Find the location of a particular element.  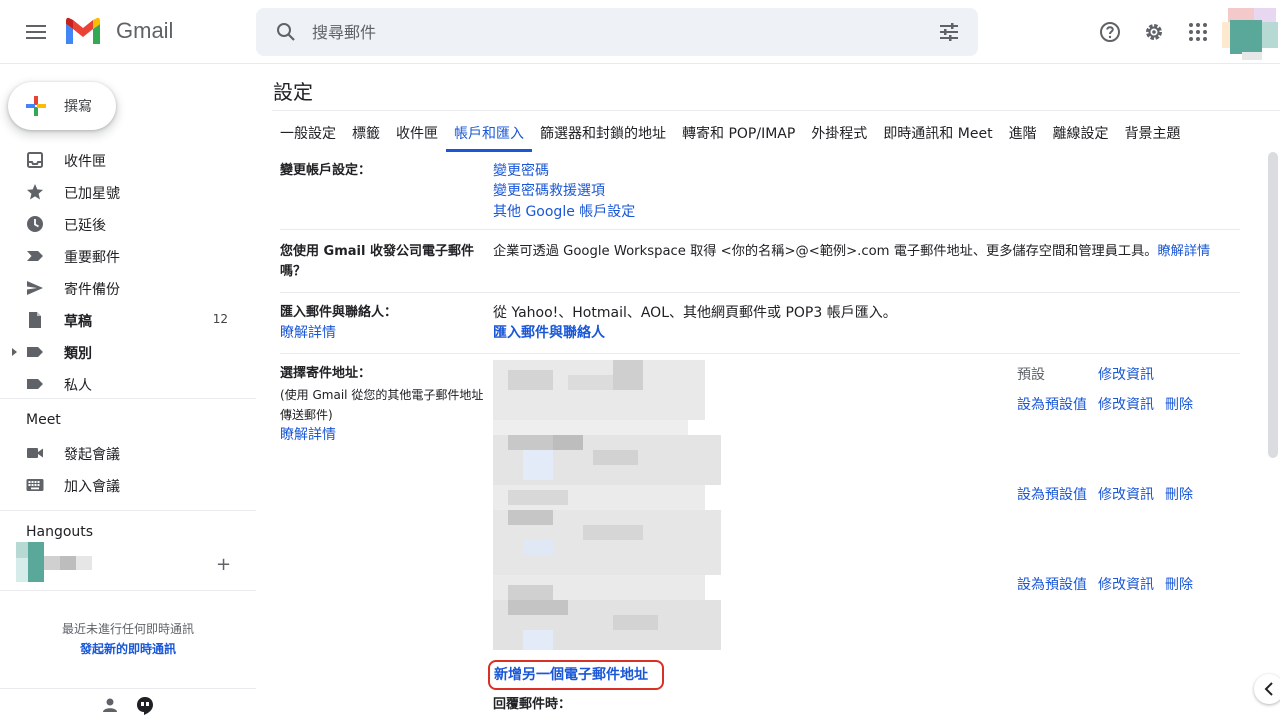

workspace-label: 您使用 Gmail 收發公司電子郵件 is located at coordinates (377, 251).